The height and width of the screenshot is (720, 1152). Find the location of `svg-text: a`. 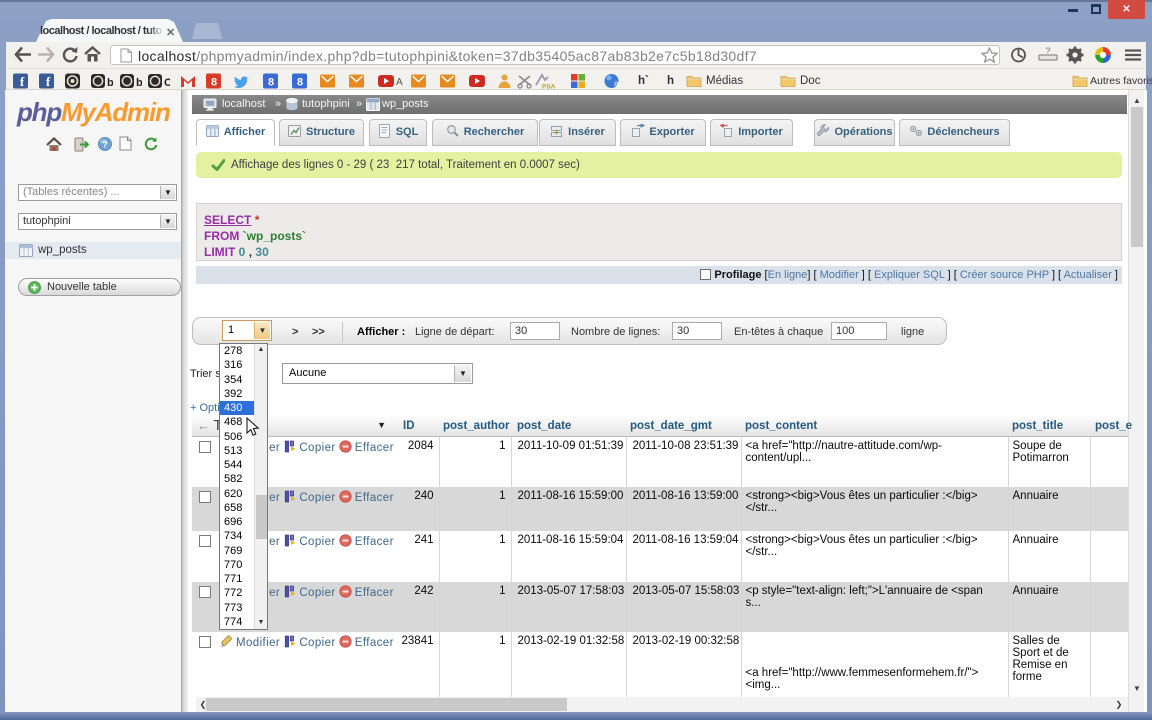

svg-text: a is located at coordinates (616, 83).